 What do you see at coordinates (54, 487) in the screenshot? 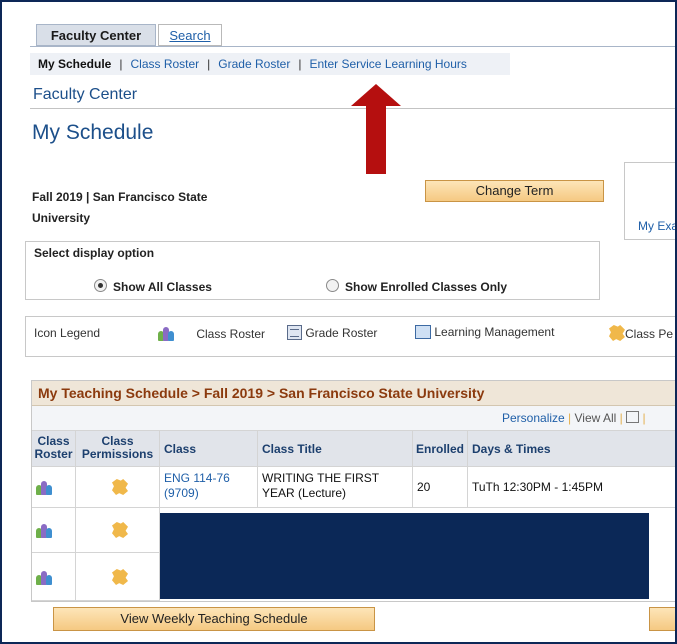
I see `row1-class-roster` at bounding box center [54, 487].